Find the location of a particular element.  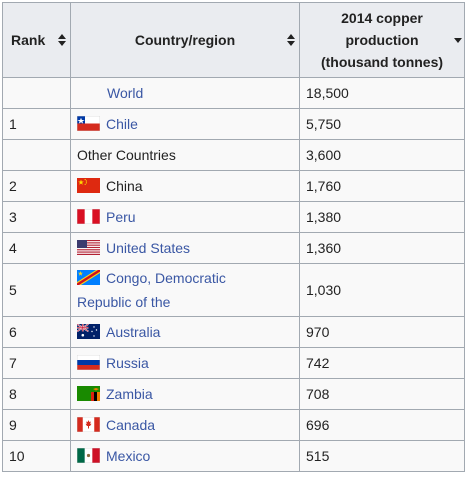

rank-cell: 10 is located at coordinates (36, 456).